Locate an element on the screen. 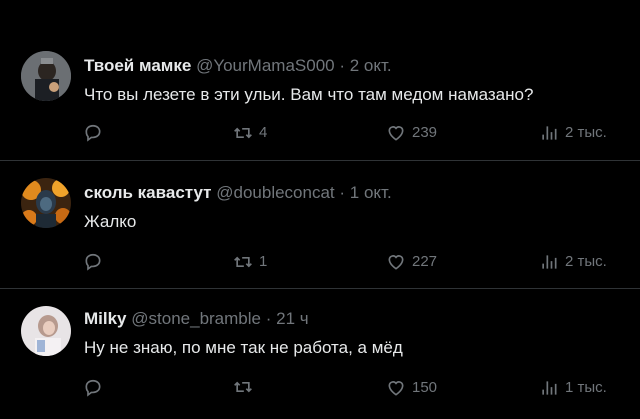  views-button: 1 тыс. is located at coordinates (573, 388).